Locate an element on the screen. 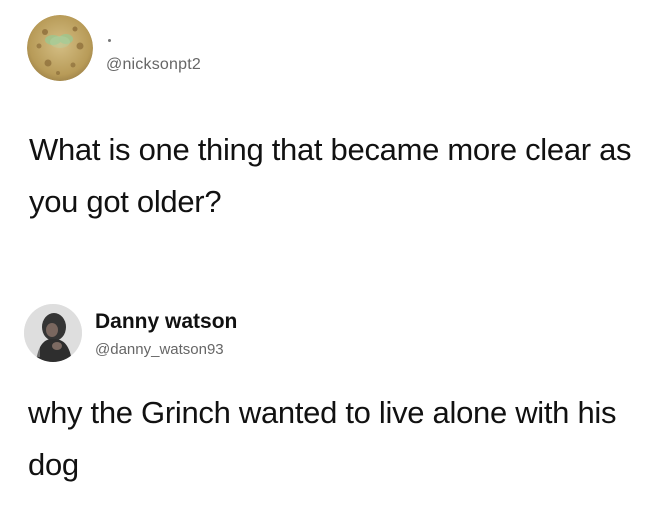 Image resolution: width=668 pixels, height=508 pixels. display-name: Danny watson is located at coordinates (166, 322).